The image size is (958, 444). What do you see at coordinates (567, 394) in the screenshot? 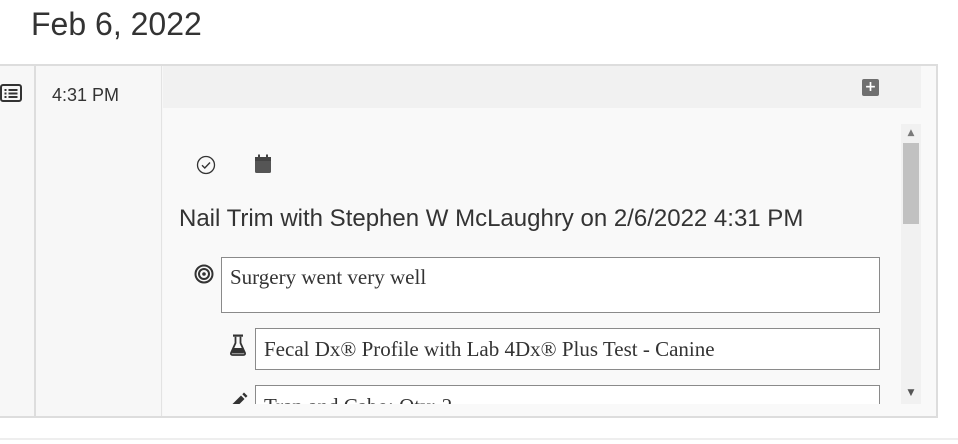
I see `service-item: Trap and Cabo: Qty: 2` at bounding box center [567, 394].